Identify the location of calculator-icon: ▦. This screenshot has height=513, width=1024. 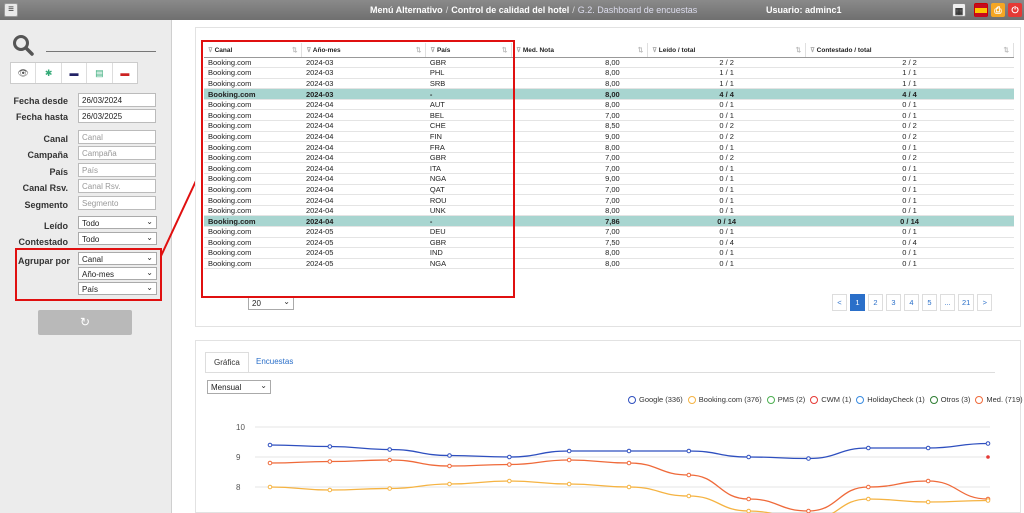
(959, 10).